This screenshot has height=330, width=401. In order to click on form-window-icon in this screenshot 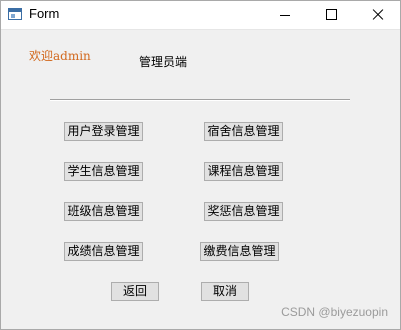, I will do `click(15, 14)`.